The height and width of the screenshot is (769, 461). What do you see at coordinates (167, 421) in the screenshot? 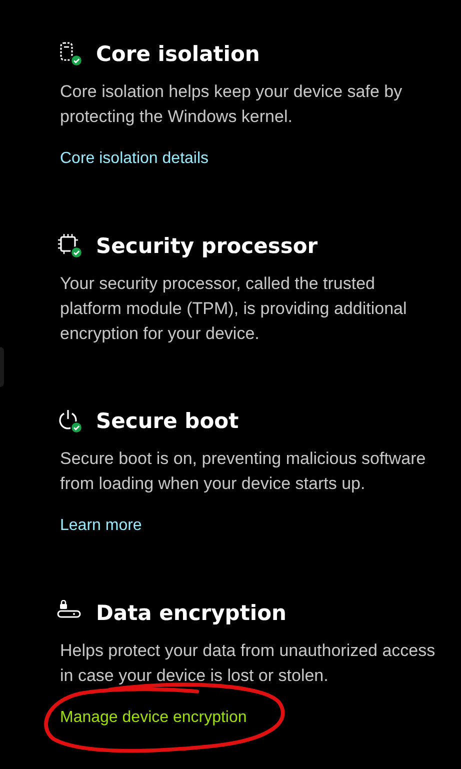
I see `section-title: Secure boot` at bounding box center [167, 421].